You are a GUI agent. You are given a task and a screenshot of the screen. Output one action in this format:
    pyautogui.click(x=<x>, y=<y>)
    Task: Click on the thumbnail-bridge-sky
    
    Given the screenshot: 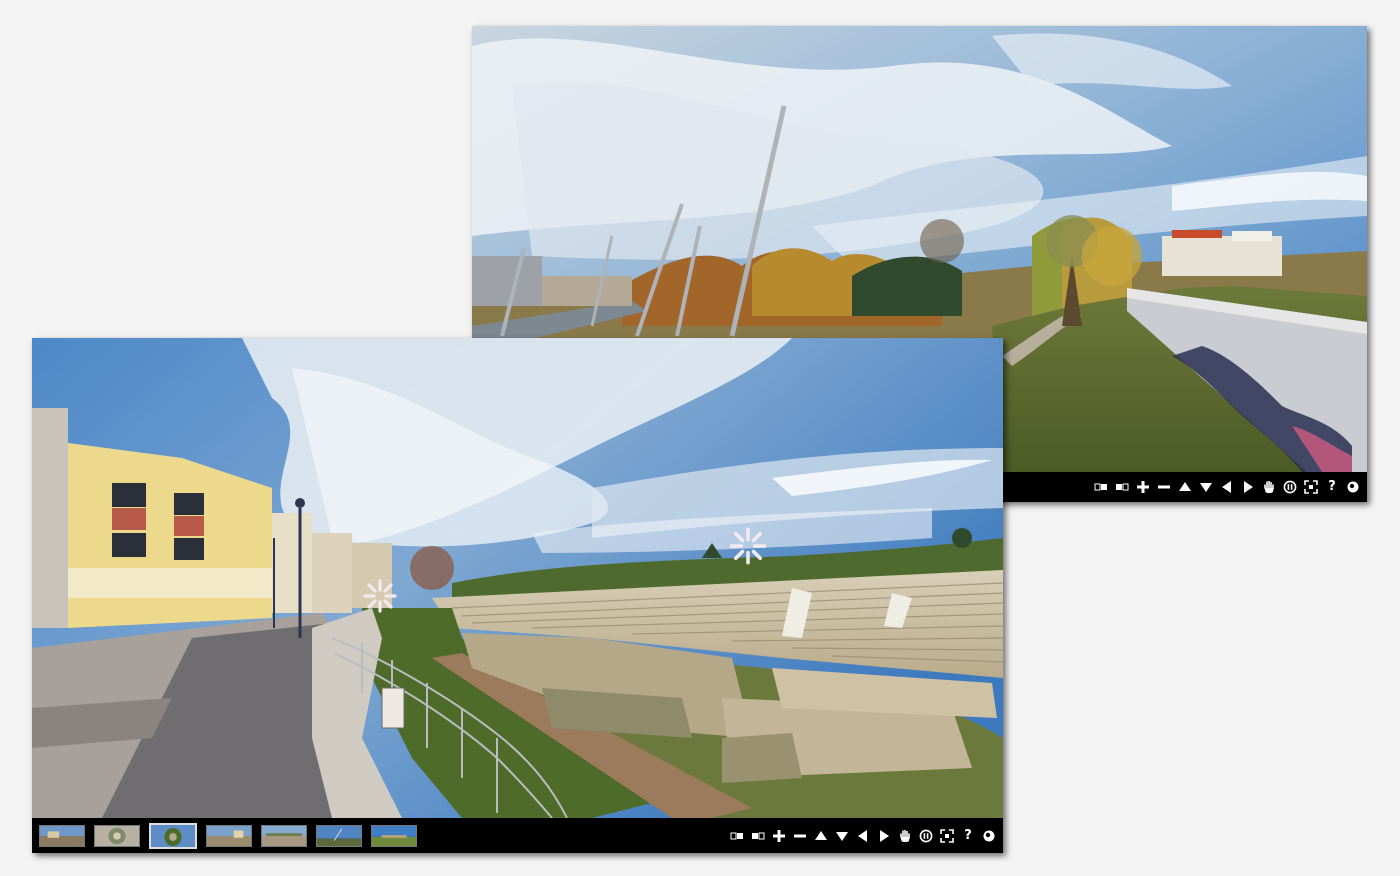 What is the action you would take?
    pyautogui.click(x=339, y=835)
    